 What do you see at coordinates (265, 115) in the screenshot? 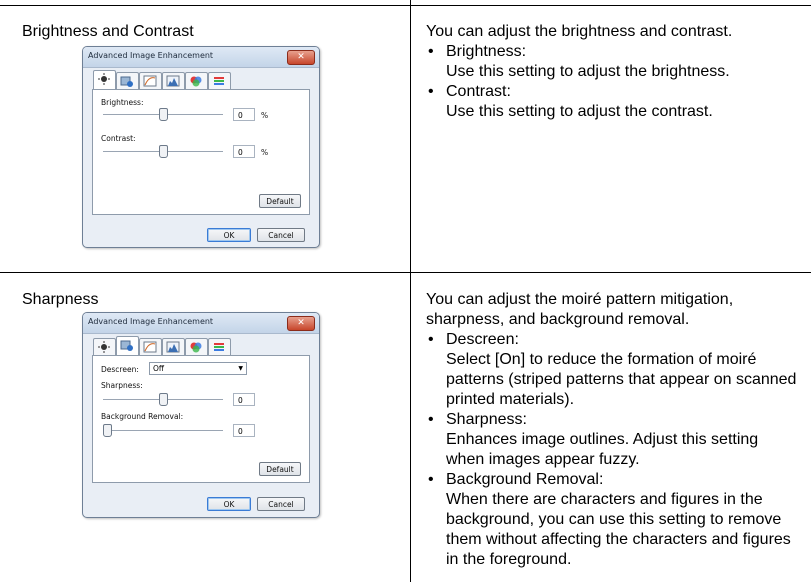
I see `brightness-unit: %` at bounding box center [265, 115].